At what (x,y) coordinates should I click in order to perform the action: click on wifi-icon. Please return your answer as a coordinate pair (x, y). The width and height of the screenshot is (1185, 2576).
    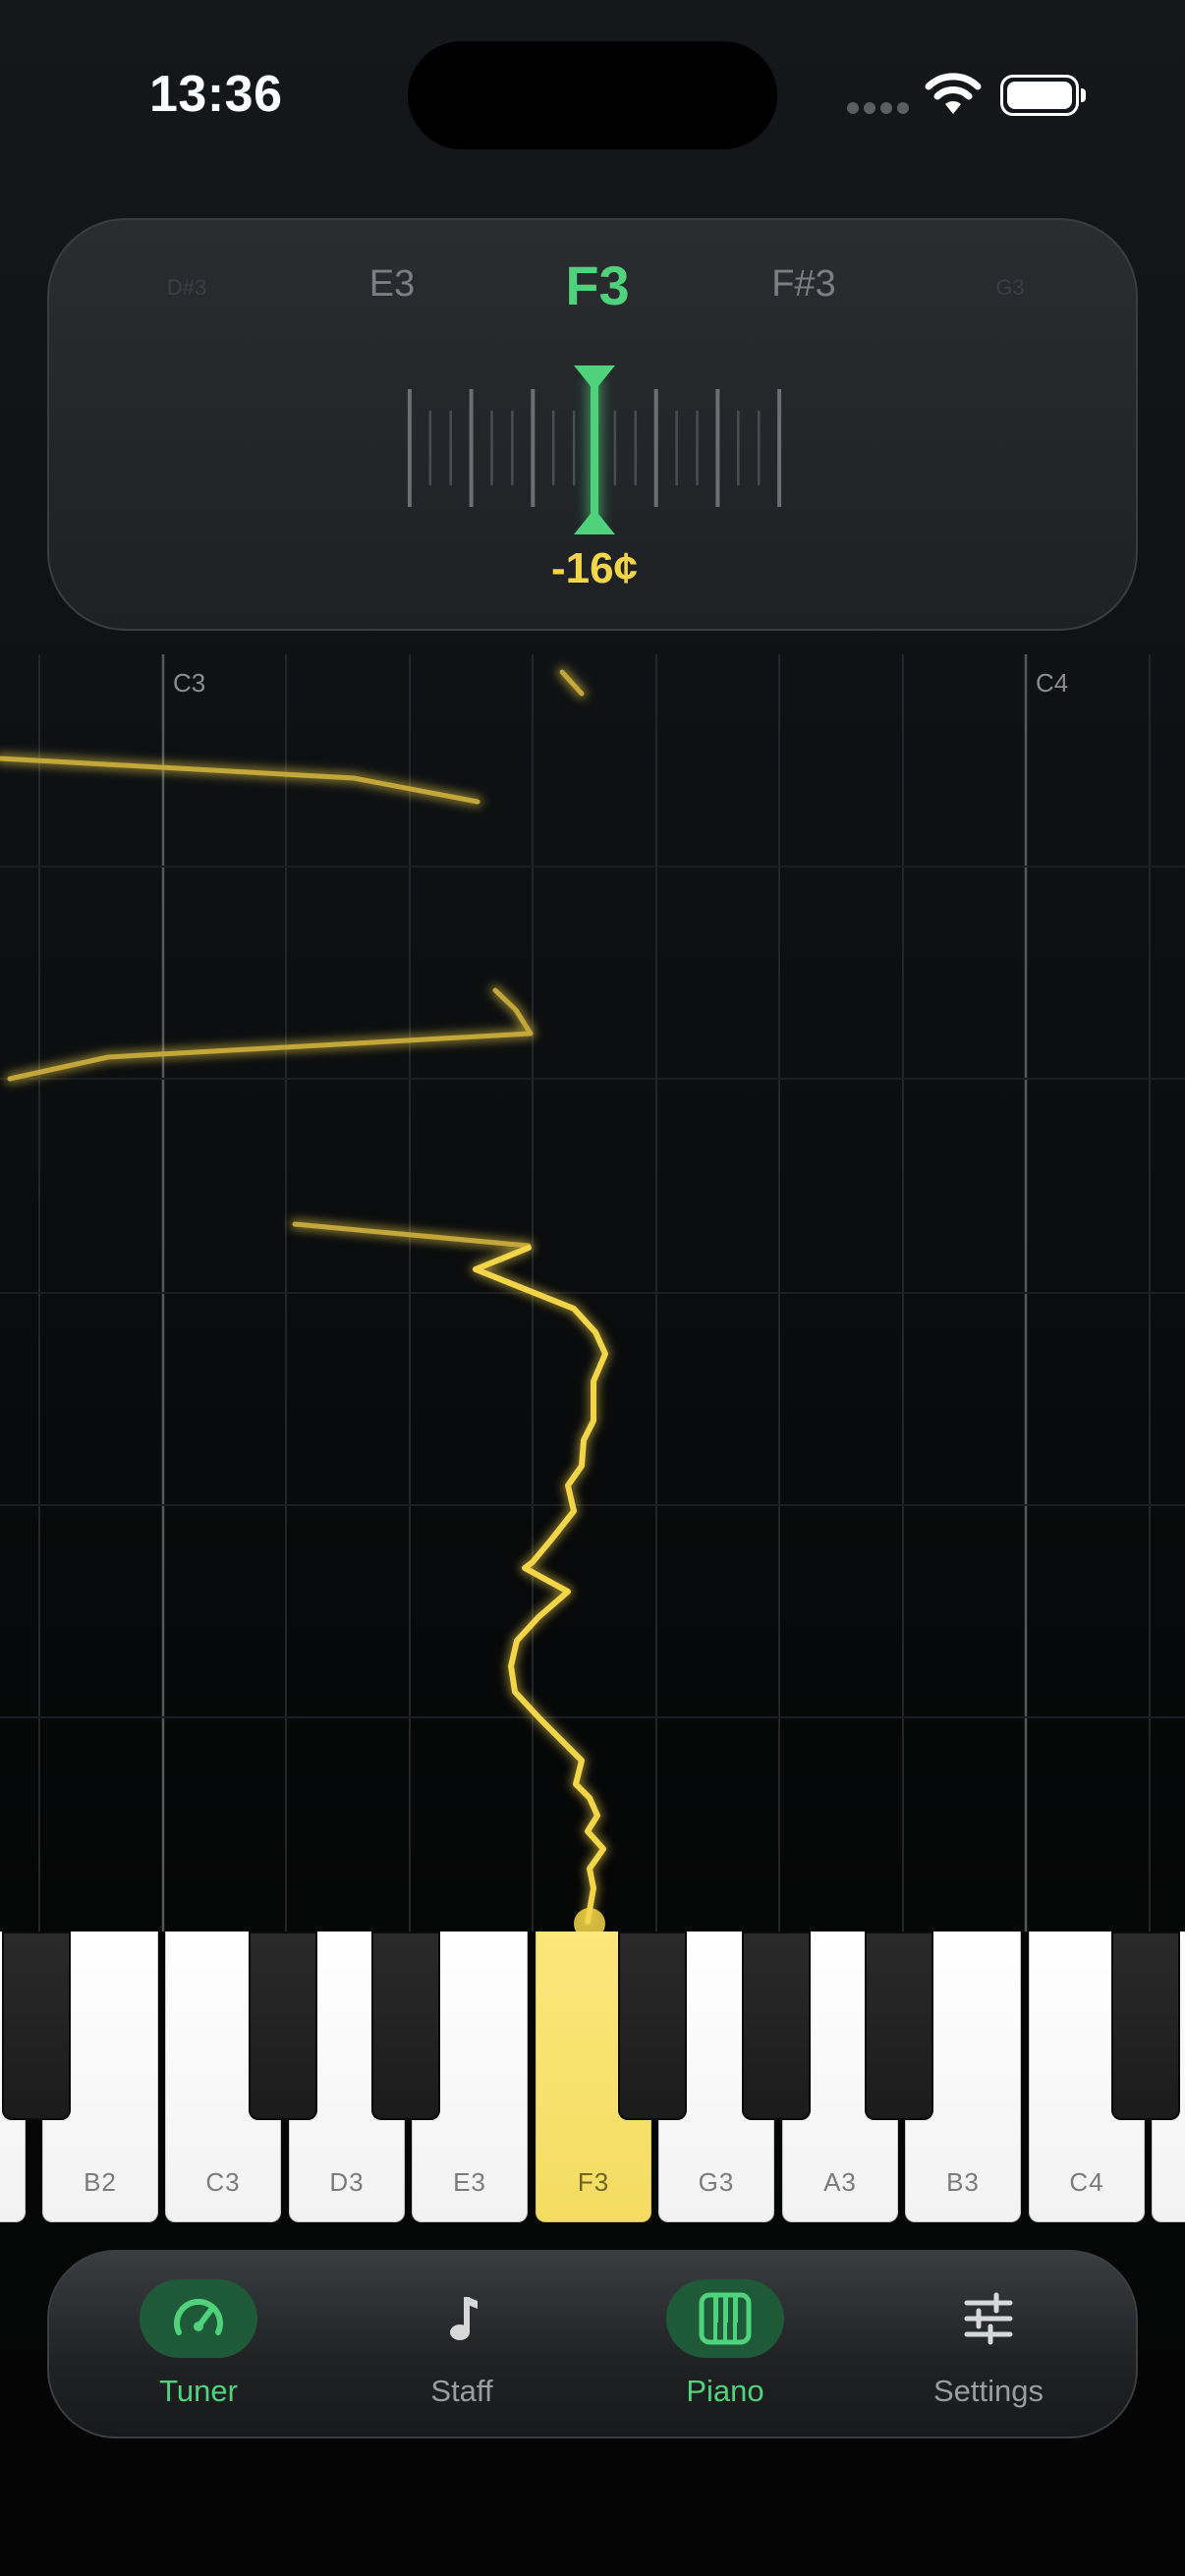
    Looking at the image, I should click on (954, 93).